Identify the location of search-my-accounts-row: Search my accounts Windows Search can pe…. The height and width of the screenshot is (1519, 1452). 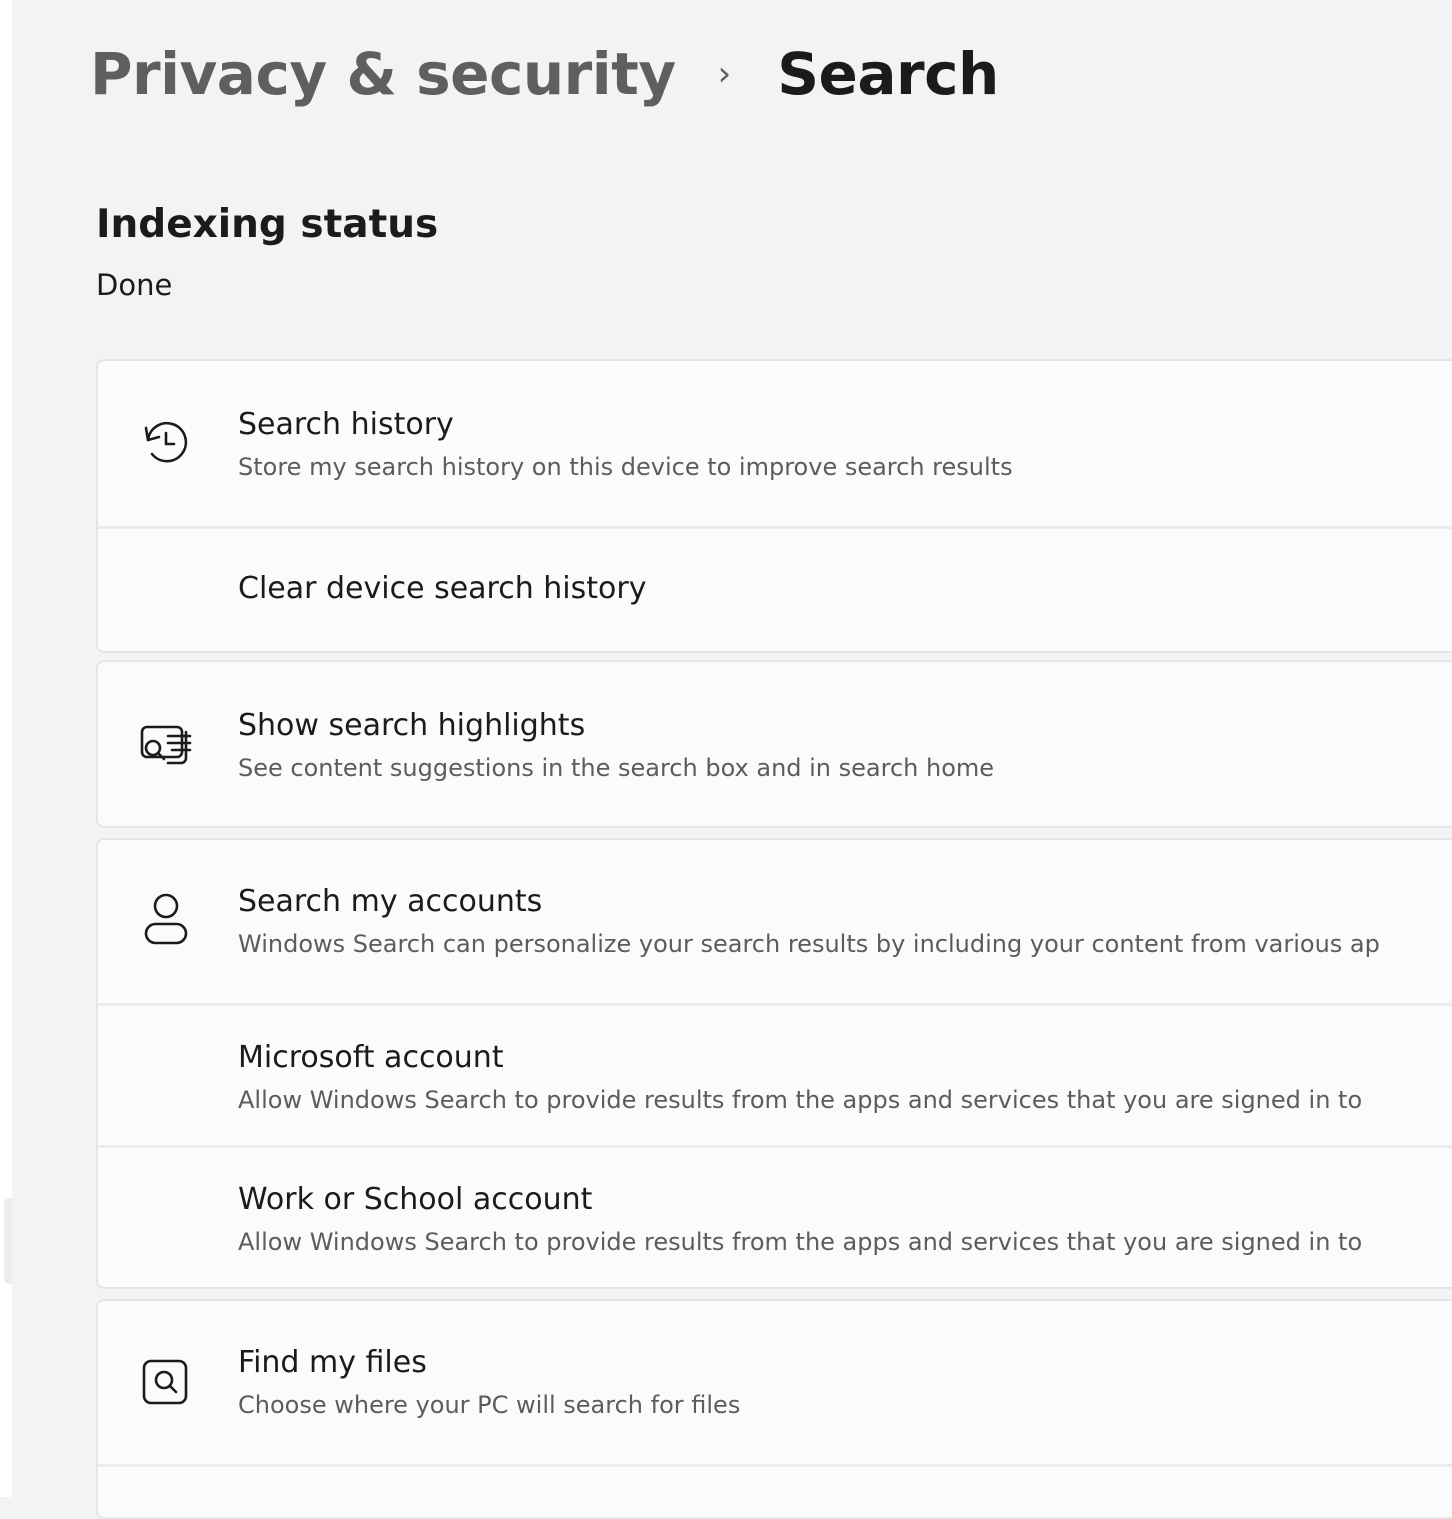
(775, 923).